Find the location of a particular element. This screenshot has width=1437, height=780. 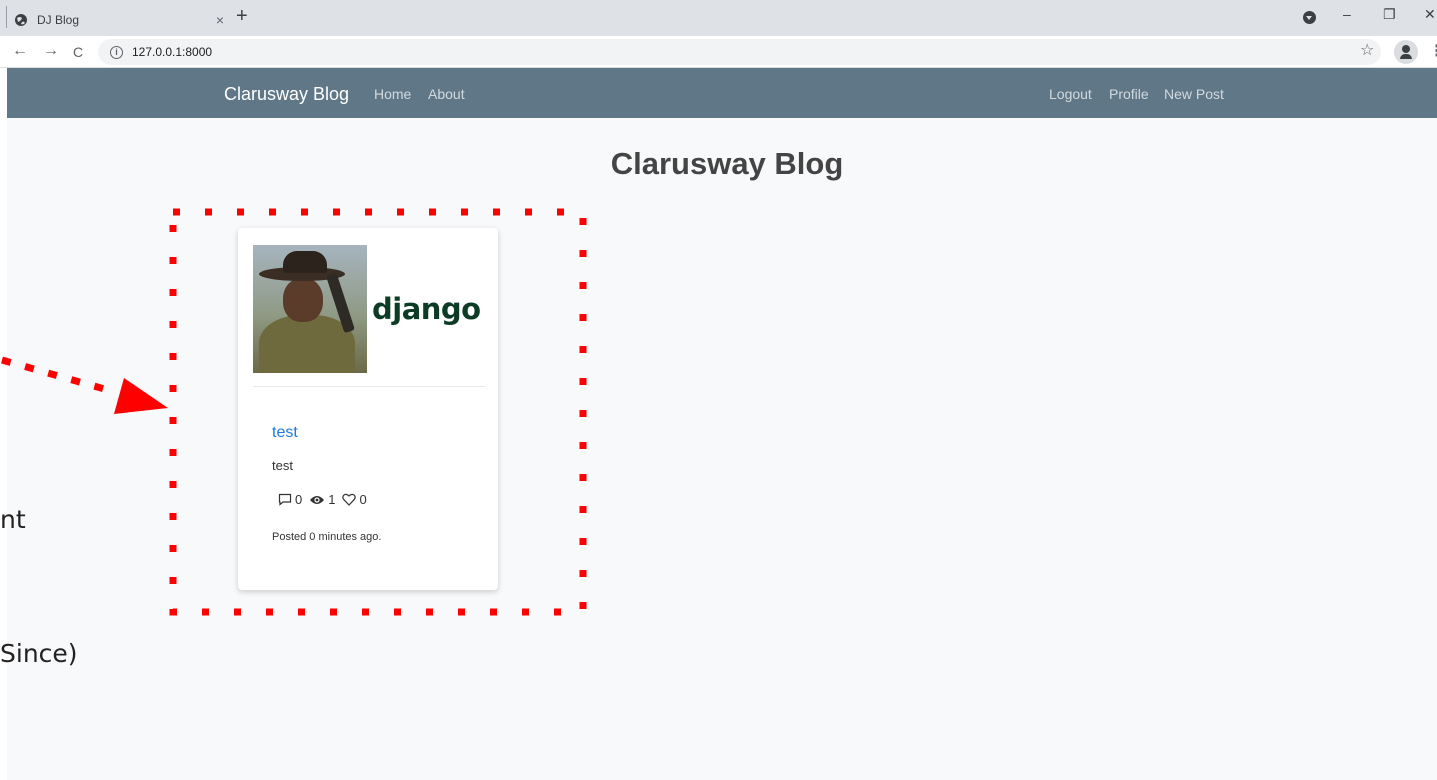

annotation-arrow is located at coordinates (84, 385).